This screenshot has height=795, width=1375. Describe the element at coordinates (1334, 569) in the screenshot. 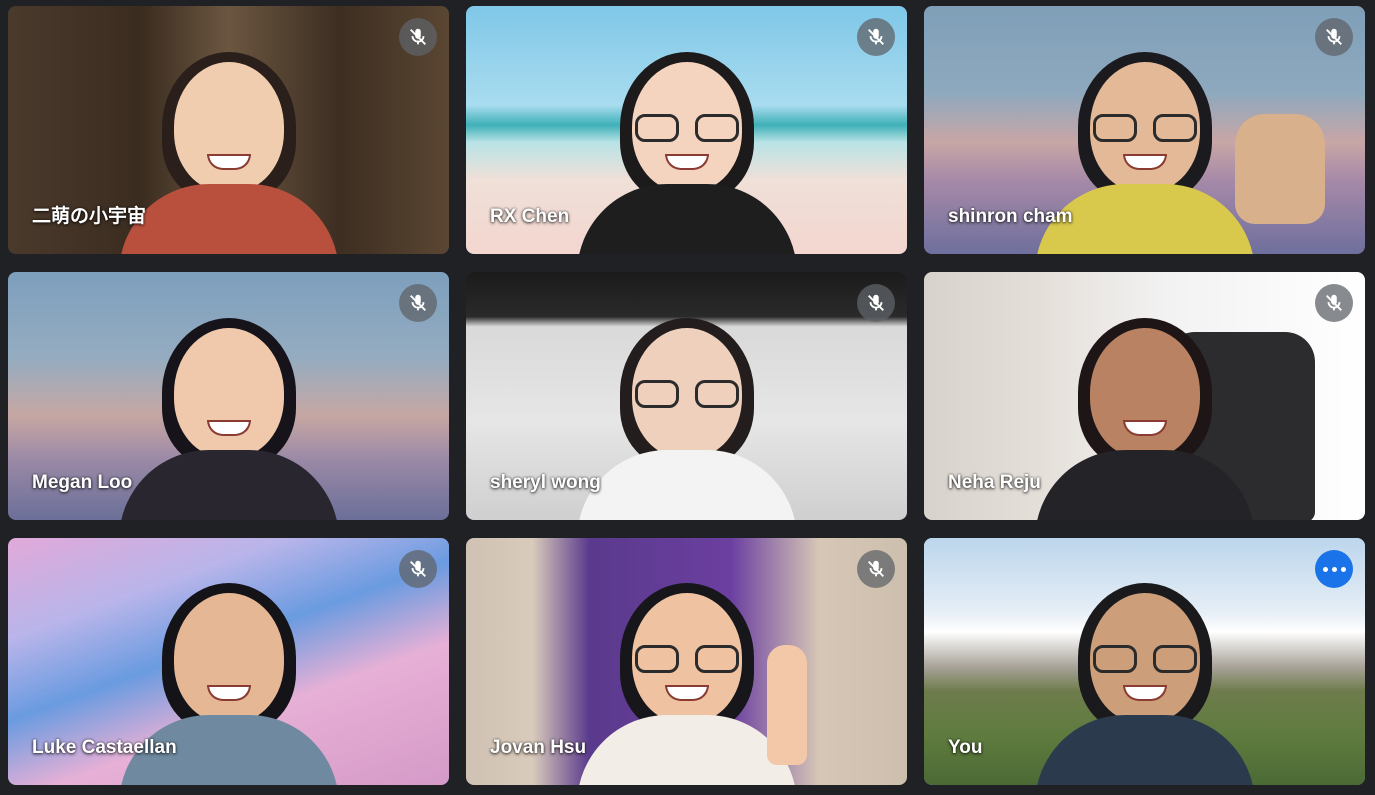

I see `more-options-button` at that location.